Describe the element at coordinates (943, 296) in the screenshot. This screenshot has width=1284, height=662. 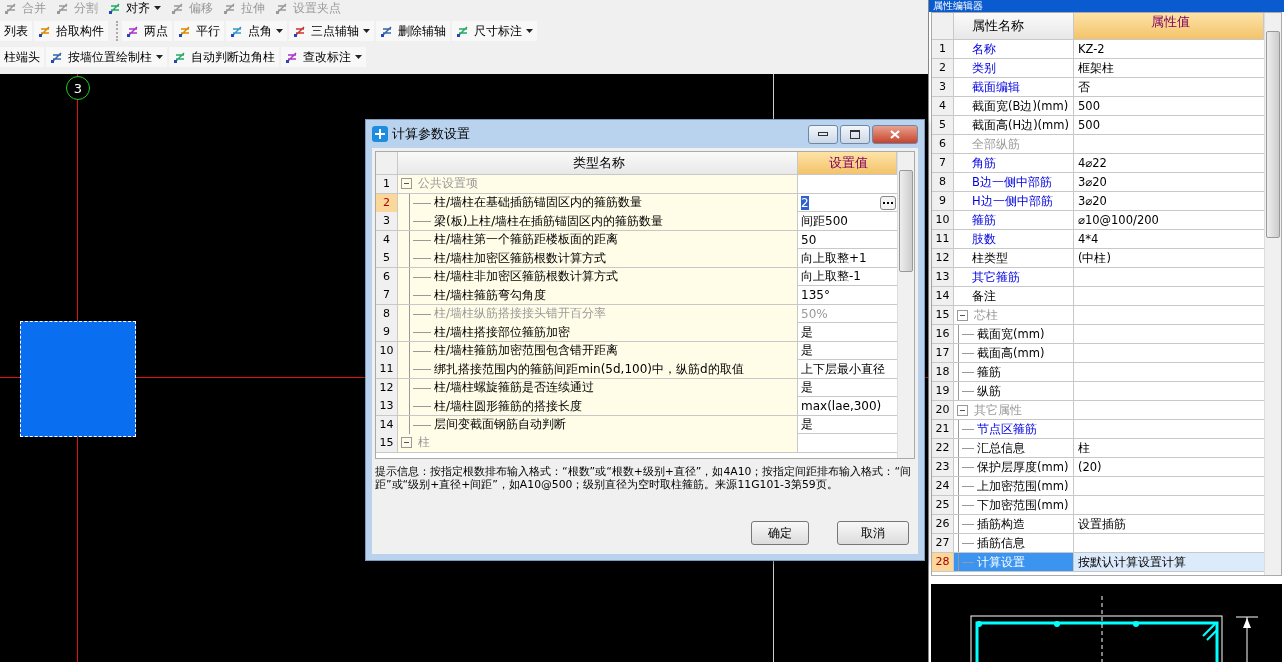
I see `row-number: 14` at that location.